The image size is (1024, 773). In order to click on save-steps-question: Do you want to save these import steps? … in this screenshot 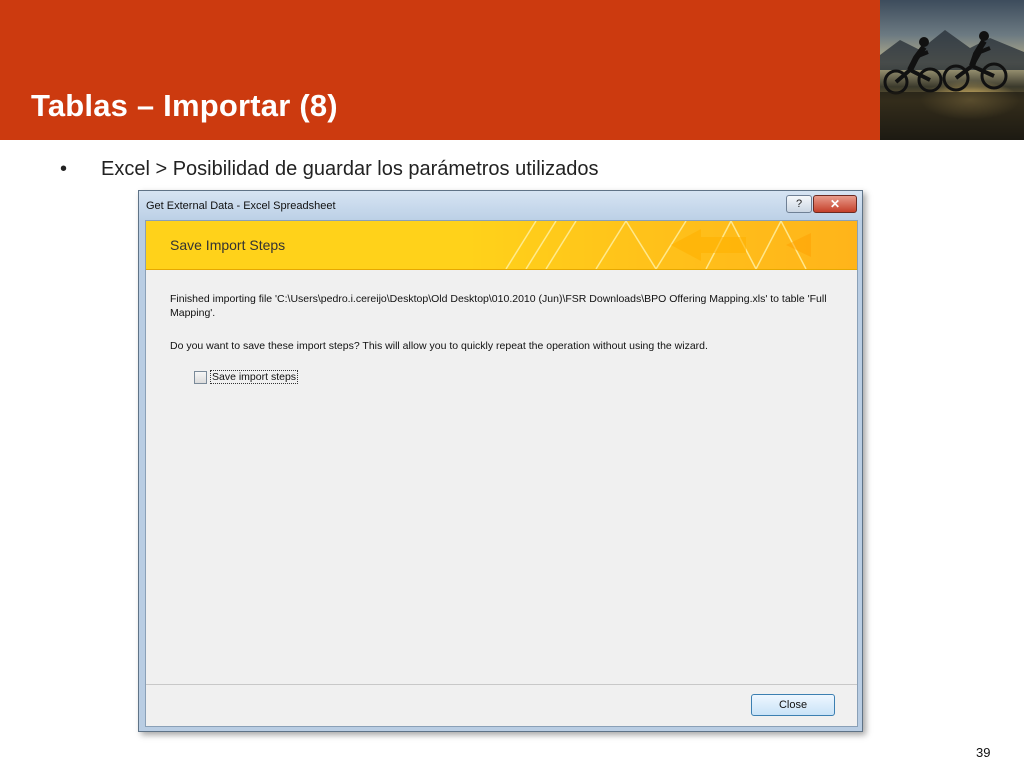, I will do `click(439, 346)`.